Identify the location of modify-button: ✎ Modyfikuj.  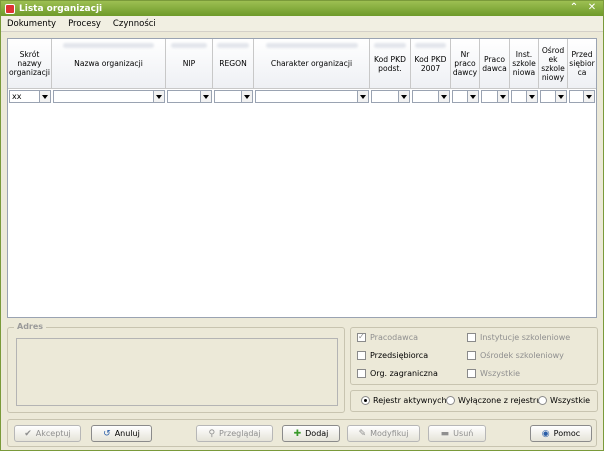
(383, 433).